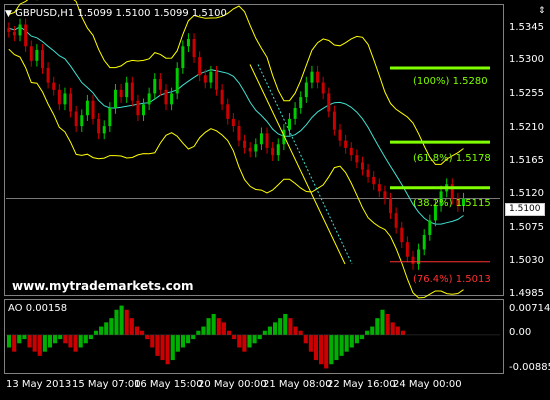 The width and height of the screenshot is (550, 400). What do you see at coordinates (38, 308) in the screenshot?
I see `ao-label: AO 0.00158` at bounding box center [38, 308].